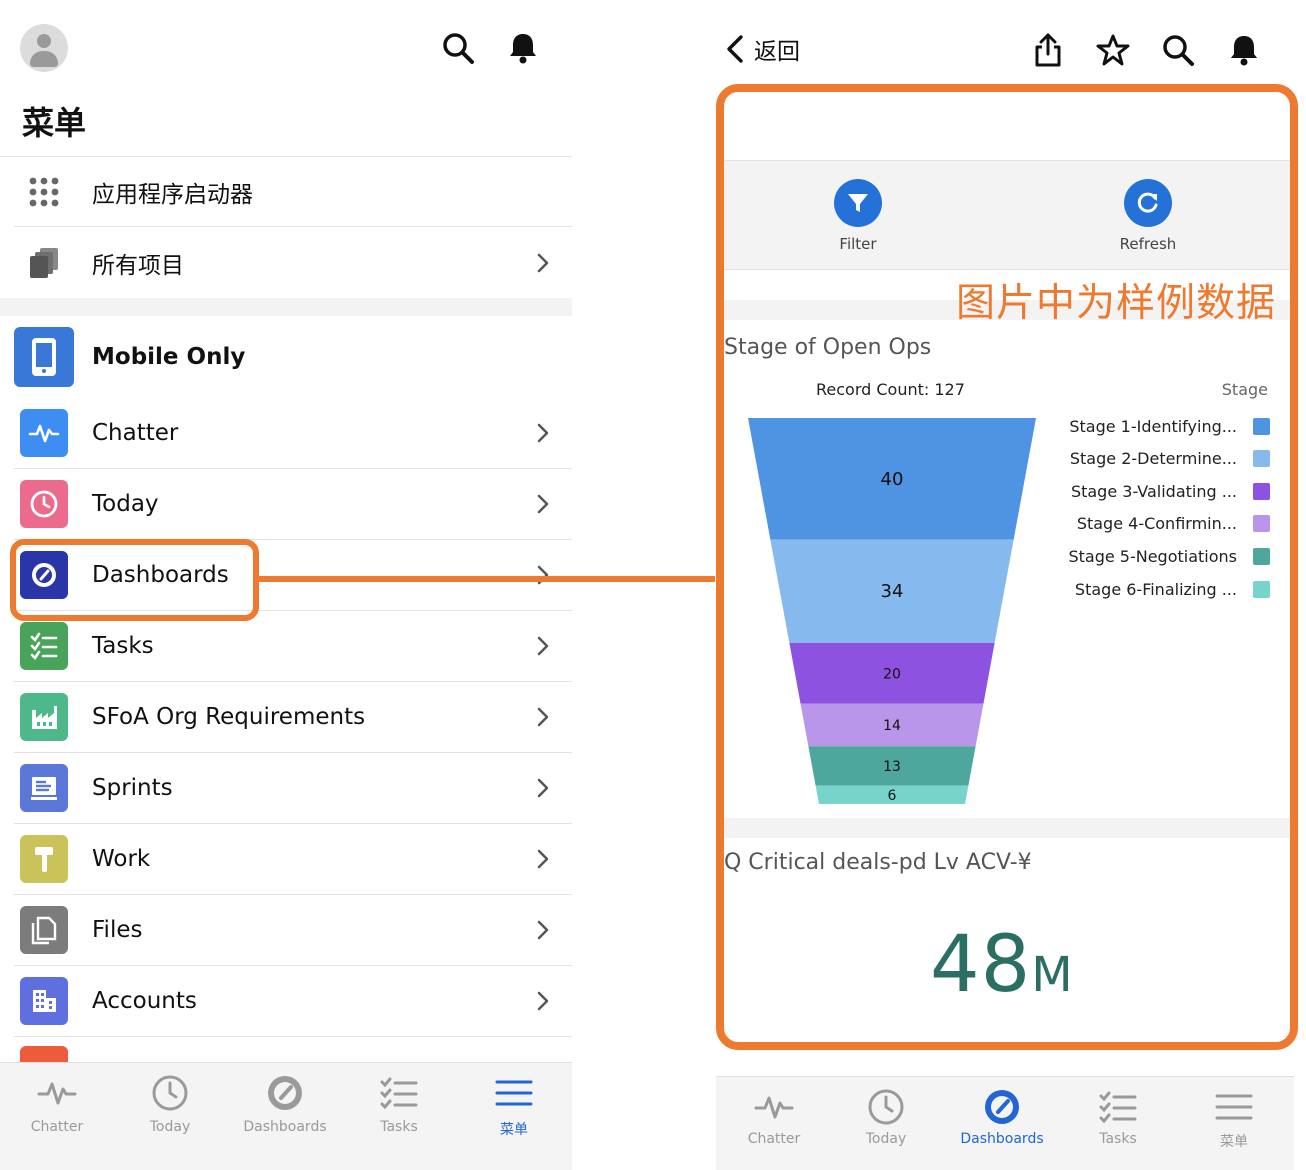 The height and width of the screenshot is (1170, 1306). Describe the element at coordinates (1113, 50) in the screenshot. I see `star-icon` at that location.